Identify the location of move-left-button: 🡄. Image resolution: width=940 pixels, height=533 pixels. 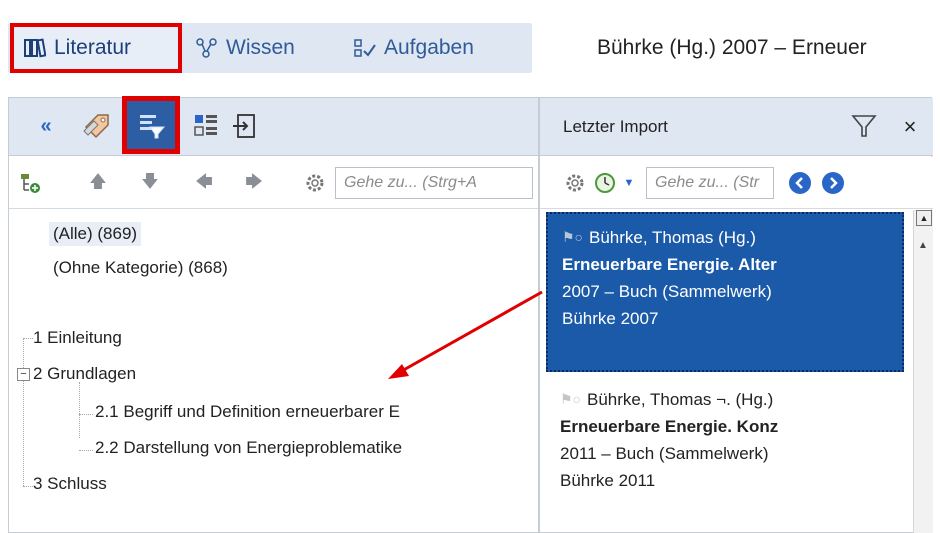
(204, 183).